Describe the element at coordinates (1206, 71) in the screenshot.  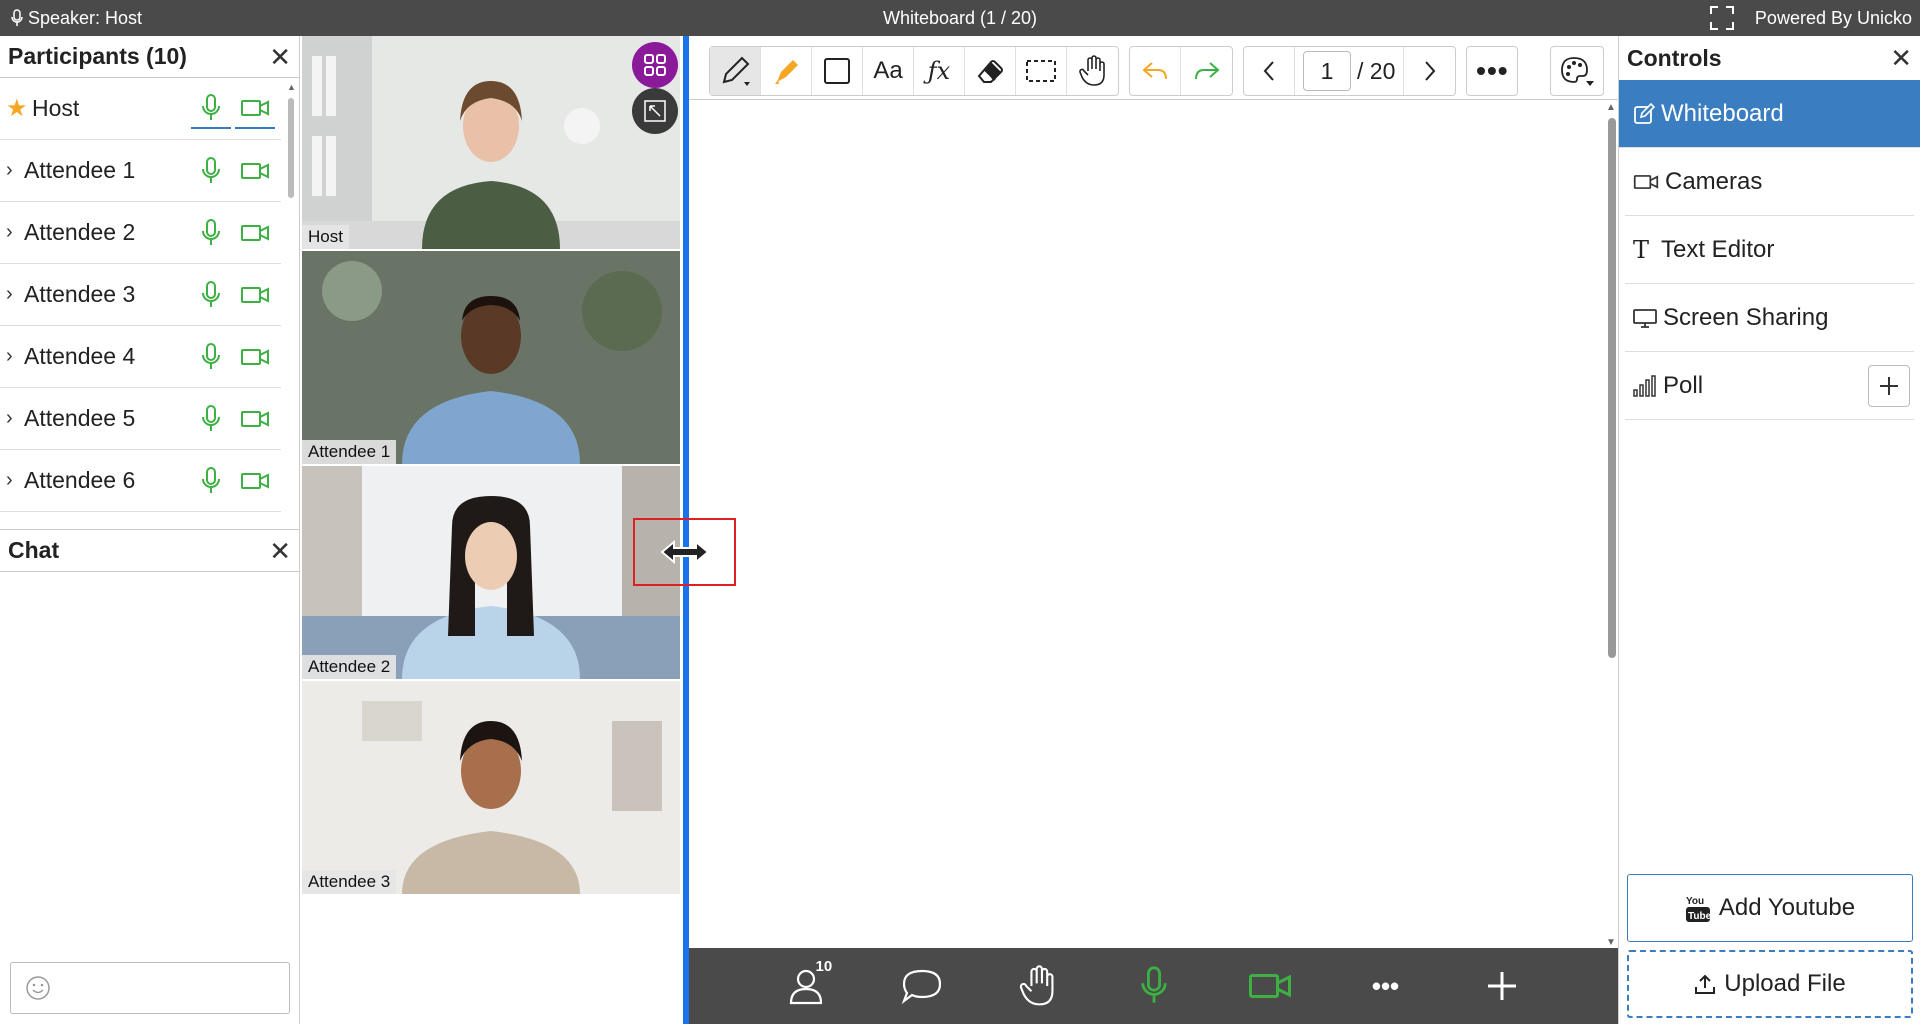
I see `redo-button` at that location.